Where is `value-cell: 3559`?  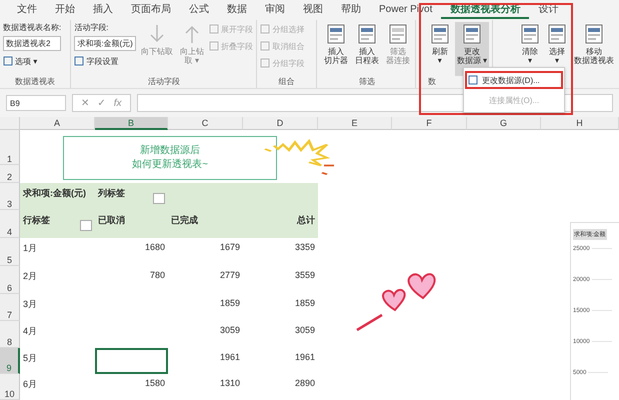 value-cell: 3559 is located at coordinates (304, 275).